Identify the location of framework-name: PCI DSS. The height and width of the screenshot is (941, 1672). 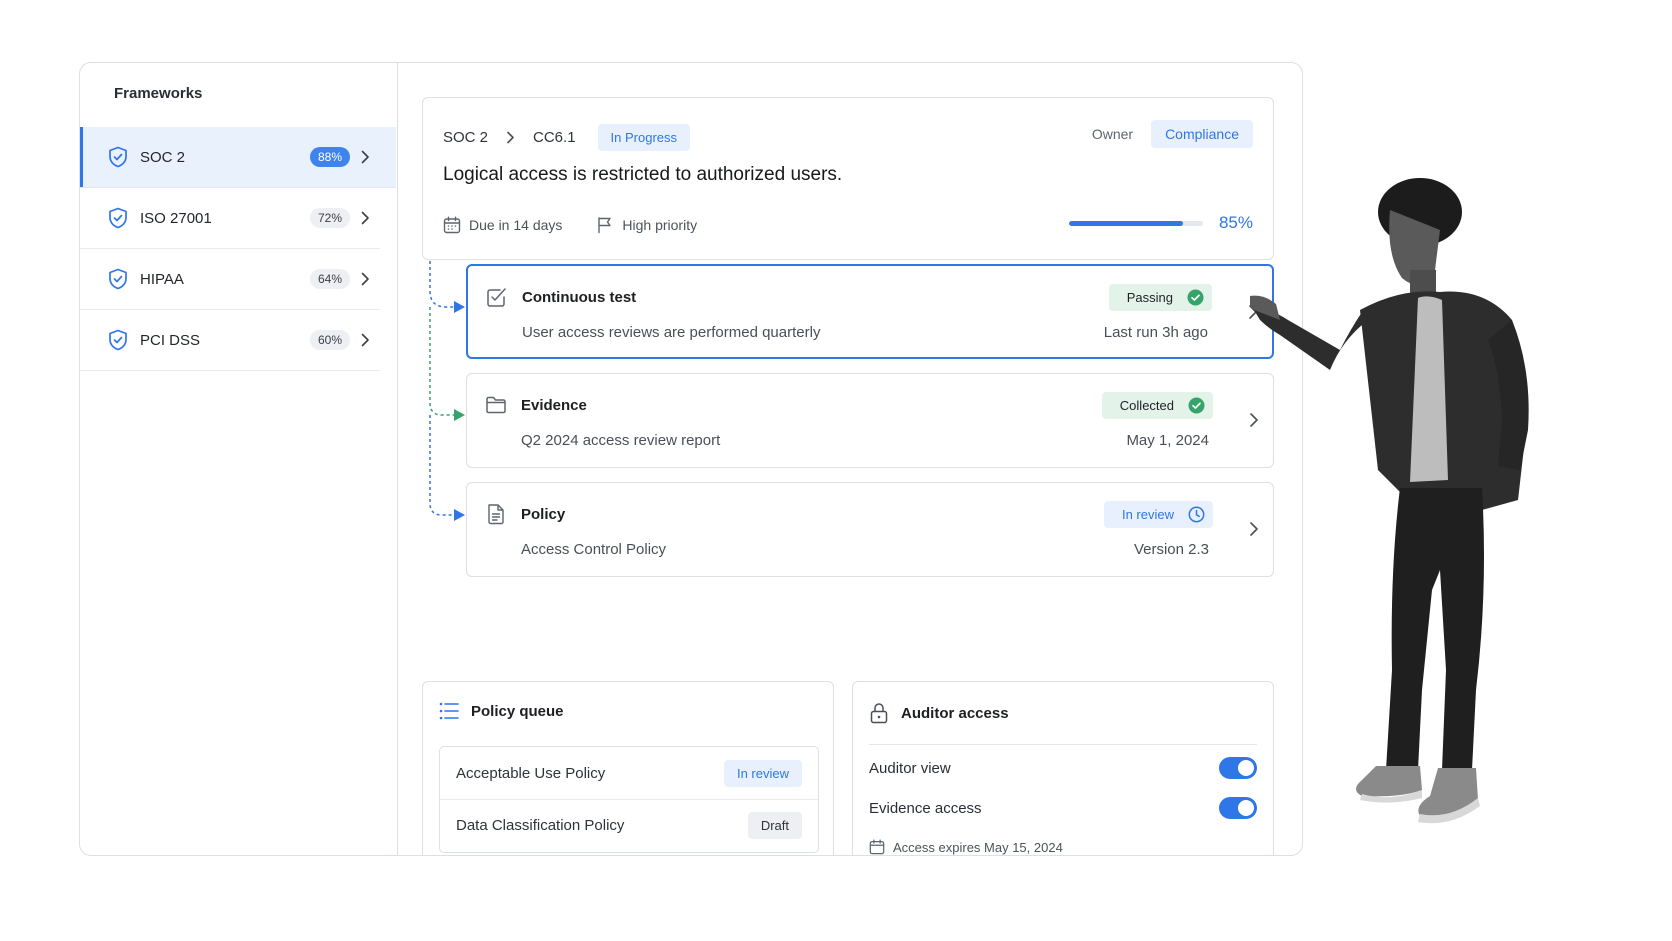
(170, 340).